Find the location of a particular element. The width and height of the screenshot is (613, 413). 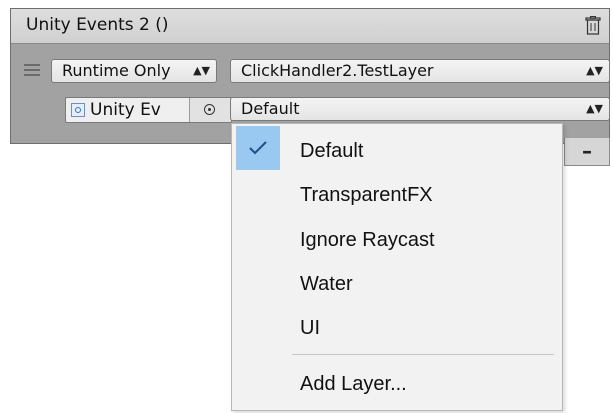

menu-separator is located at coordinates (423, 354).